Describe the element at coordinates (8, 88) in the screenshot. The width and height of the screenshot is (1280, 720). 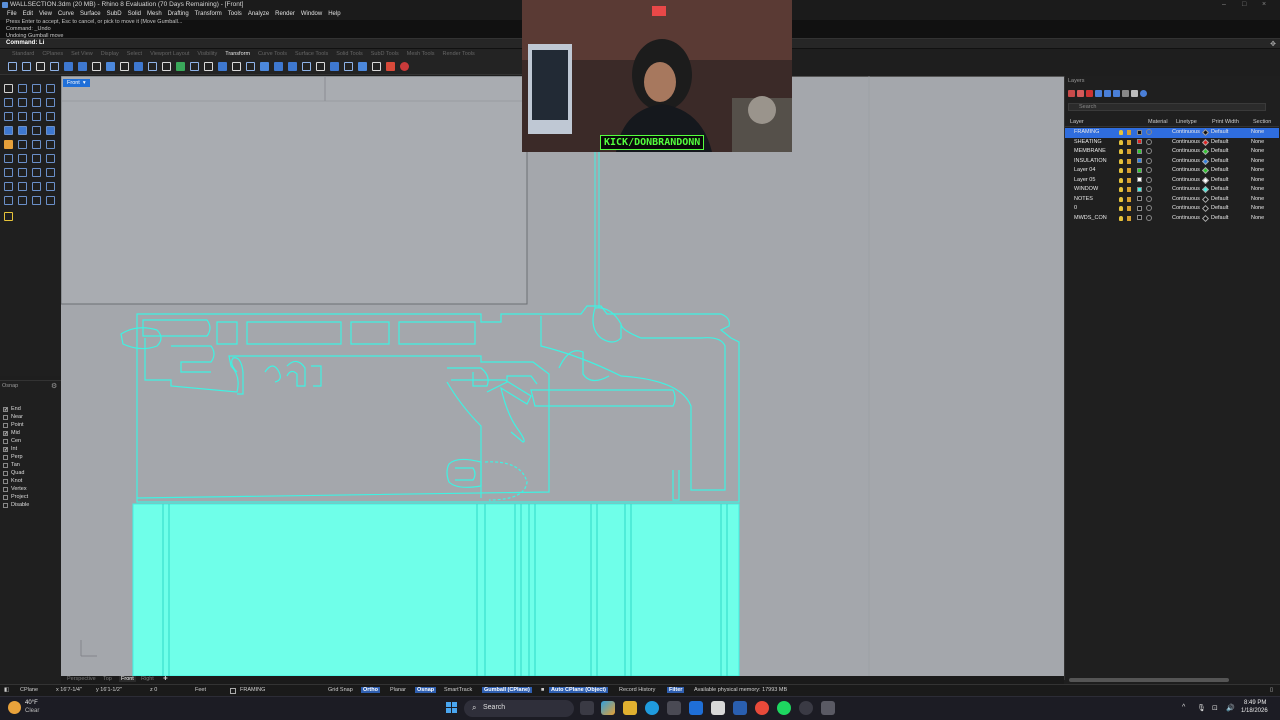
I see `select-icon` at that location.